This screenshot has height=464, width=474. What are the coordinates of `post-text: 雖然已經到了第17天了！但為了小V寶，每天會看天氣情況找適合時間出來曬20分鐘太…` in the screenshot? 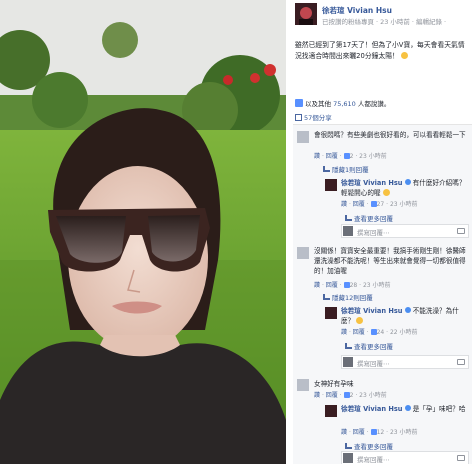 It's located at (380, 50).